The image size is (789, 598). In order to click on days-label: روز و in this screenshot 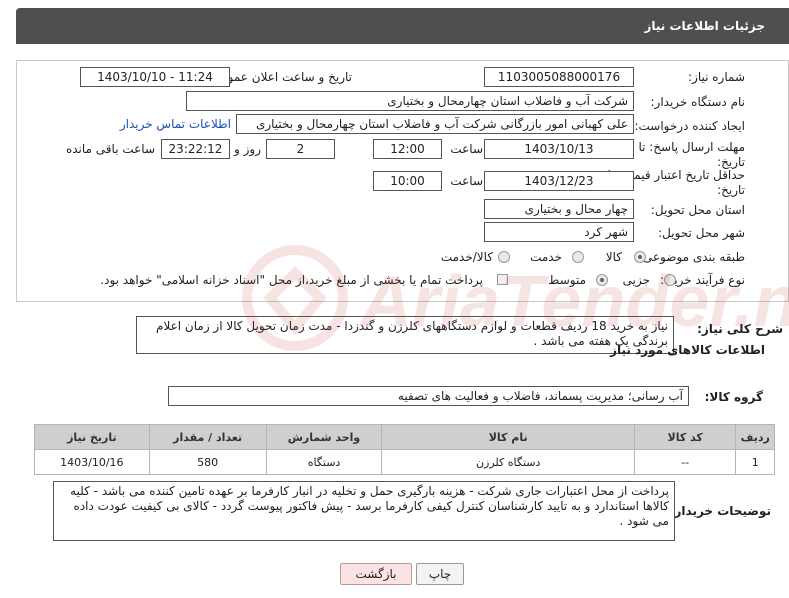, I will do `click(247, 149)`.